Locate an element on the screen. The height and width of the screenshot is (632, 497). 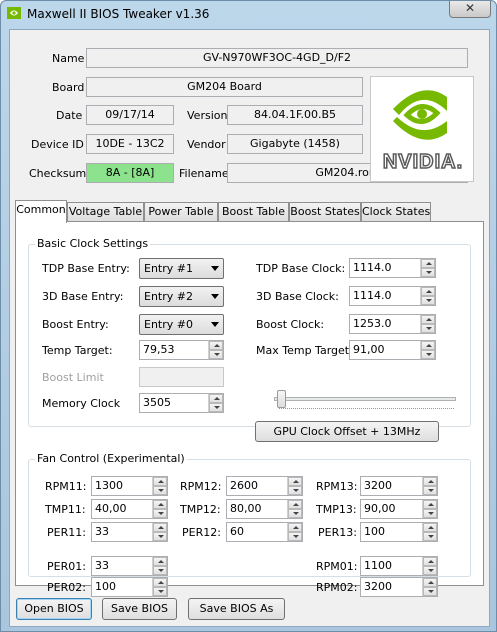
tdp-base-clock-value: 1114.0 is located at coordinates (372, 267).